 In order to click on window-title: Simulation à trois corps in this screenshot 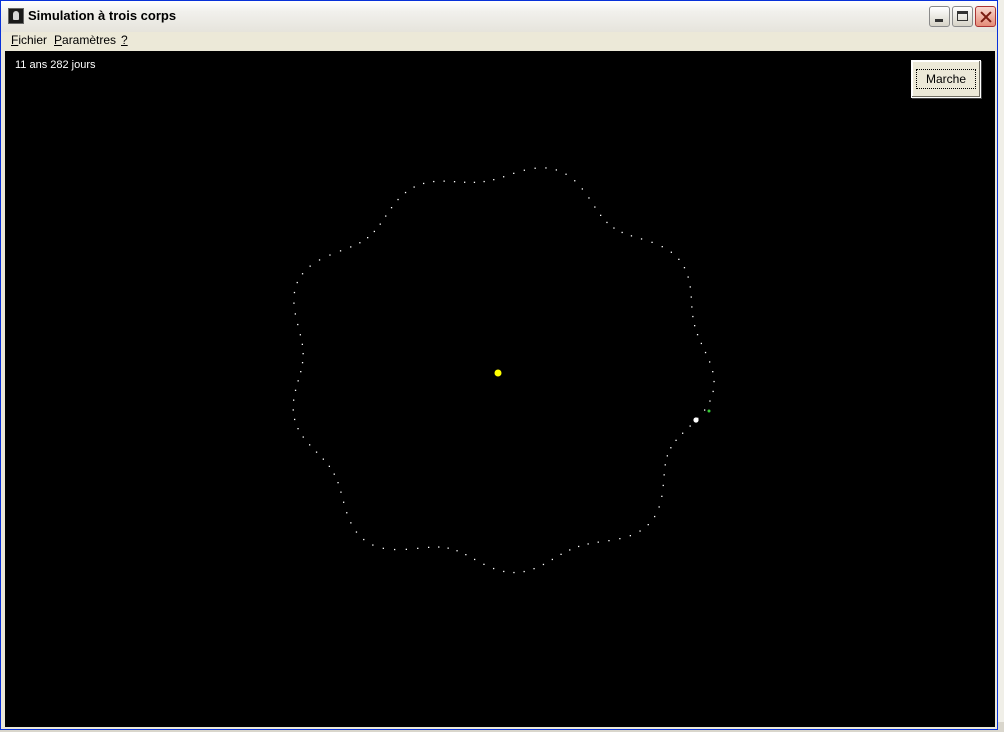, I will do `click(102, 15)`.